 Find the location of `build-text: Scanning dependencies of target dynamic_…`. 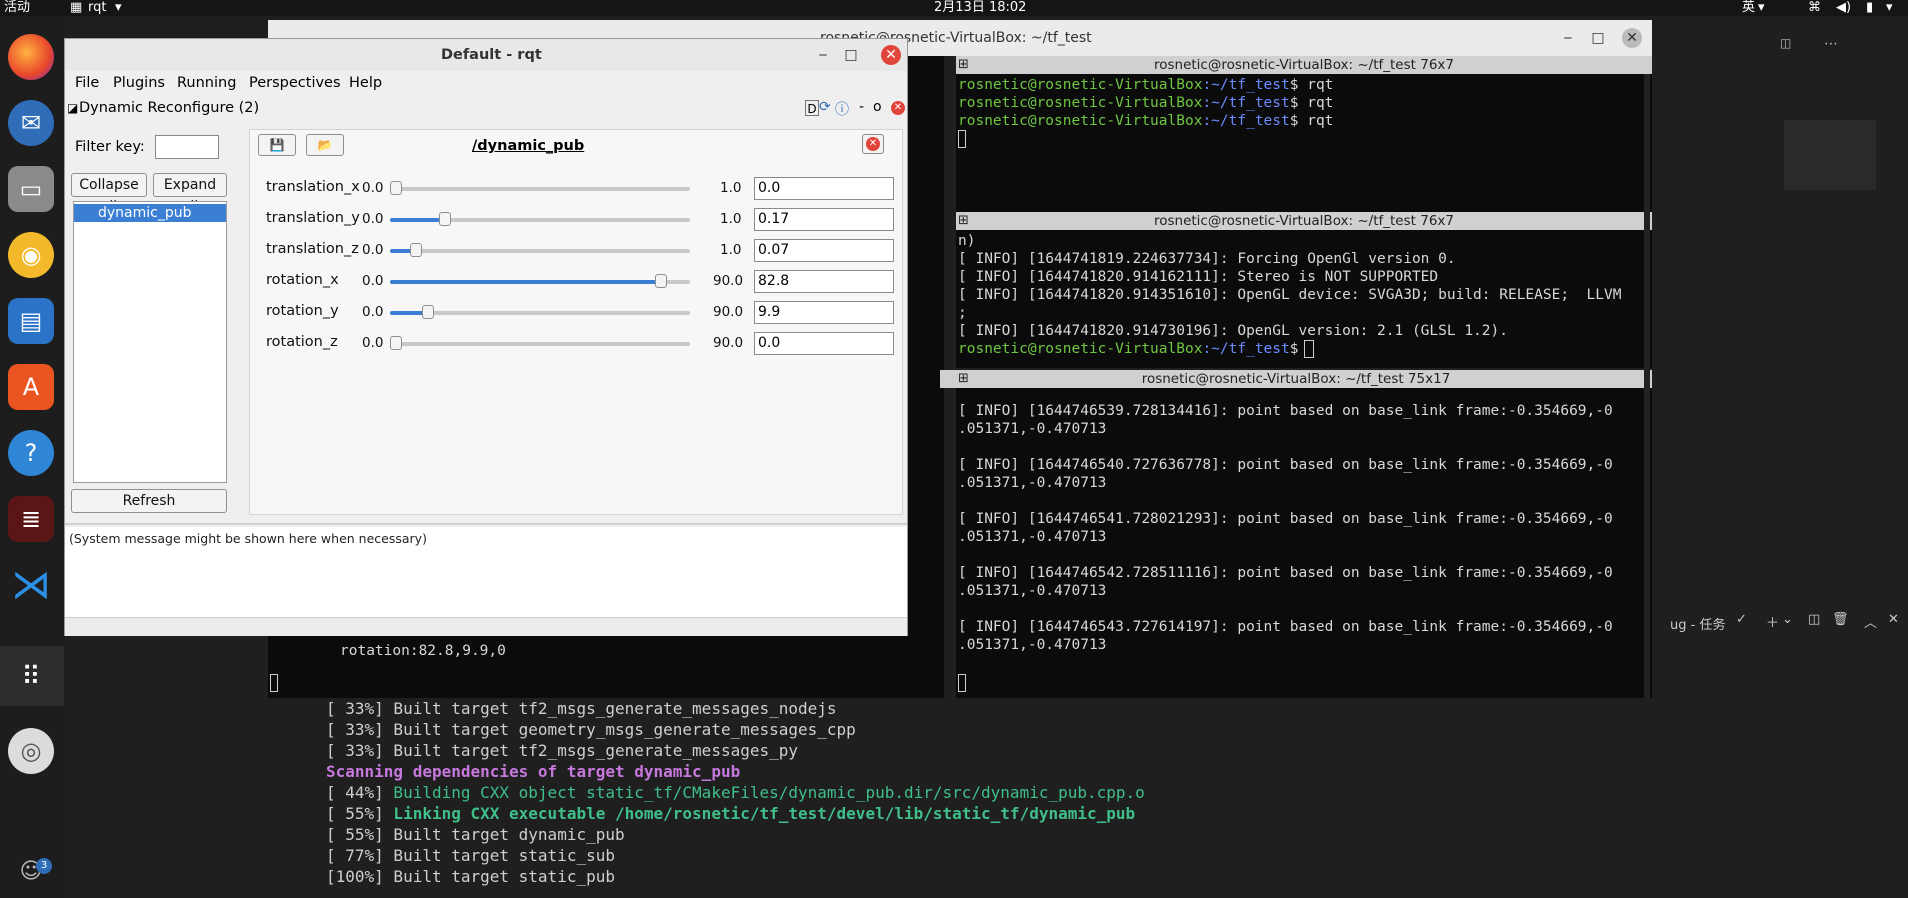

build-text: Scanning dependencies of target dynamic_… is located at coordinates (533, 771).